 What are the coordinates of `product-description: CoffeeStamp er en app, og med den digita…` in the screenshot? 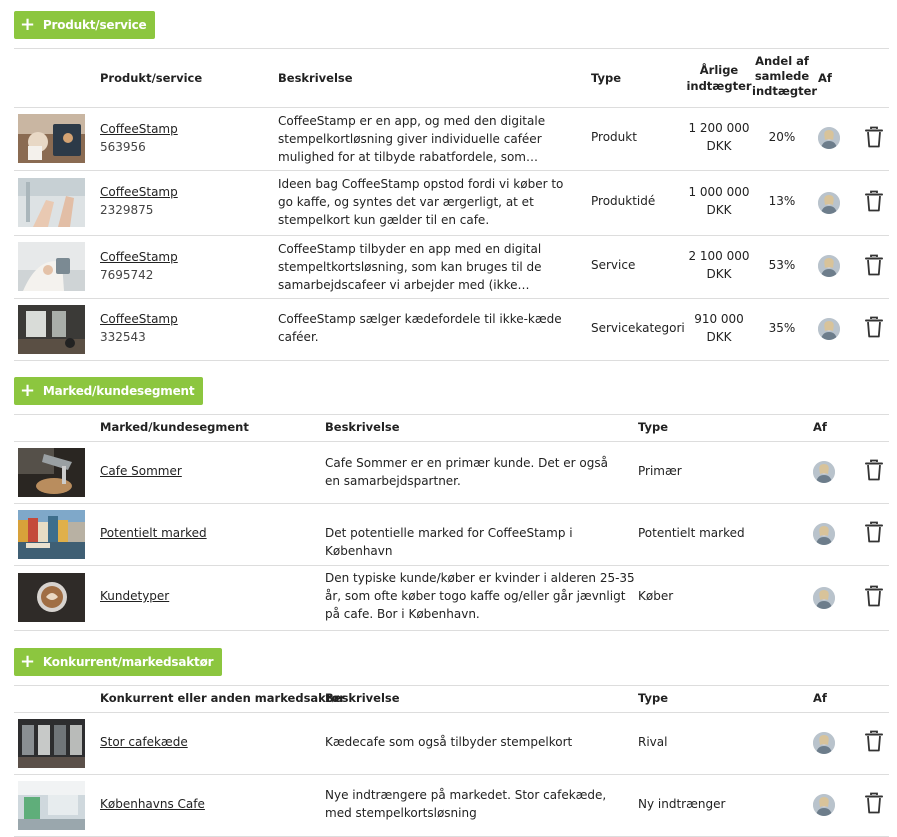 It's located at (412, 139).